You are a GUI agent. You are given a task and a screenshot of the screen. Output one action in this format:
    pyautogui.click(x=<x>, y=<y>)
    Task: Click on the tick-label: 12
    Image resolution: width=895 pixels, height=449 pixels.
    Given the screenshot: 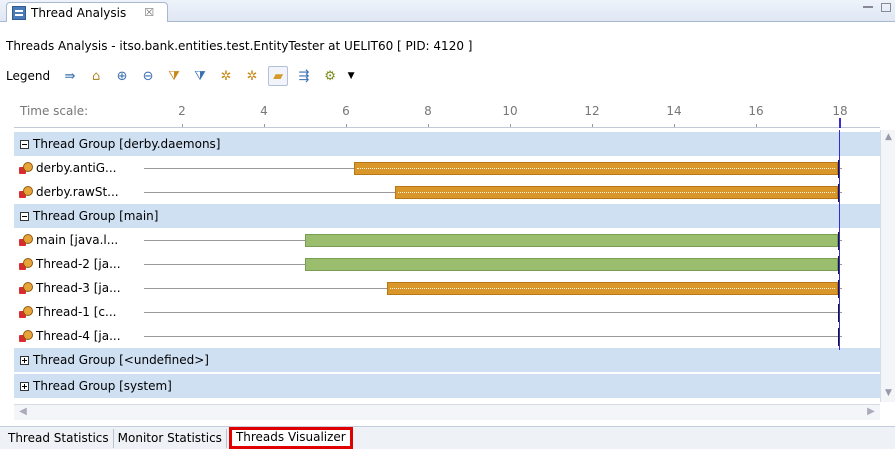 What is the action you would take?
    pyautogui.click(x=592, y=111)
    